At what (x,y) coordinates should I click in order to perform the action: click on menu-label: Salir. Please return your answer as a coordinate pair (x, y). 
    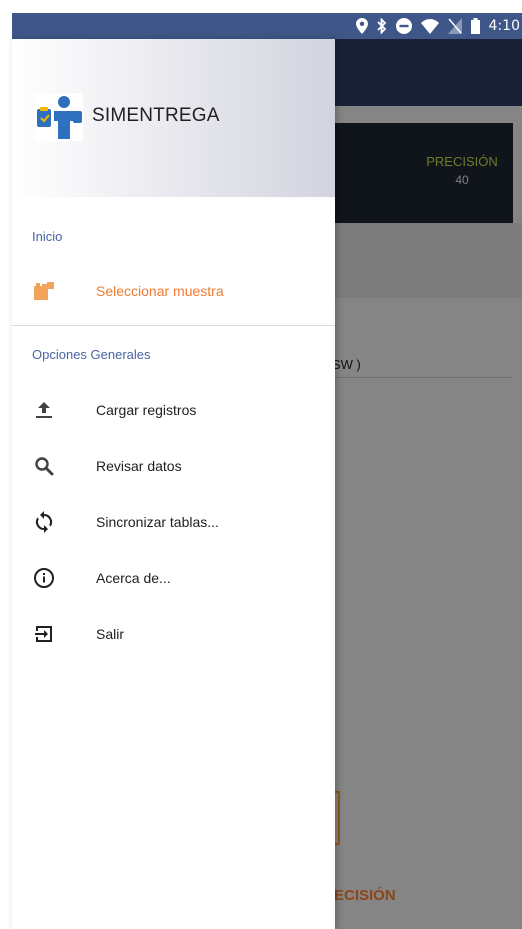
    Looking at the image, I should click on (110, 634).